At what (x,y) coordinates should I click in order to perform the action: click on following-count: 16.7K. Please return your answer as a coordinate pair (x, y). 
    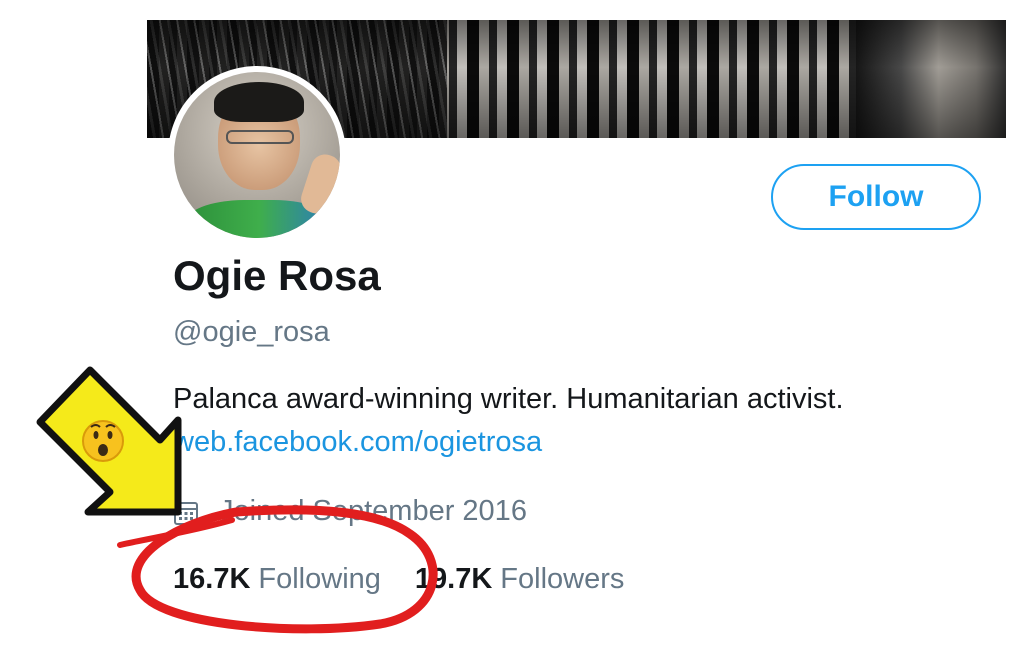
    Looking at the image, I should click on (212, 579).